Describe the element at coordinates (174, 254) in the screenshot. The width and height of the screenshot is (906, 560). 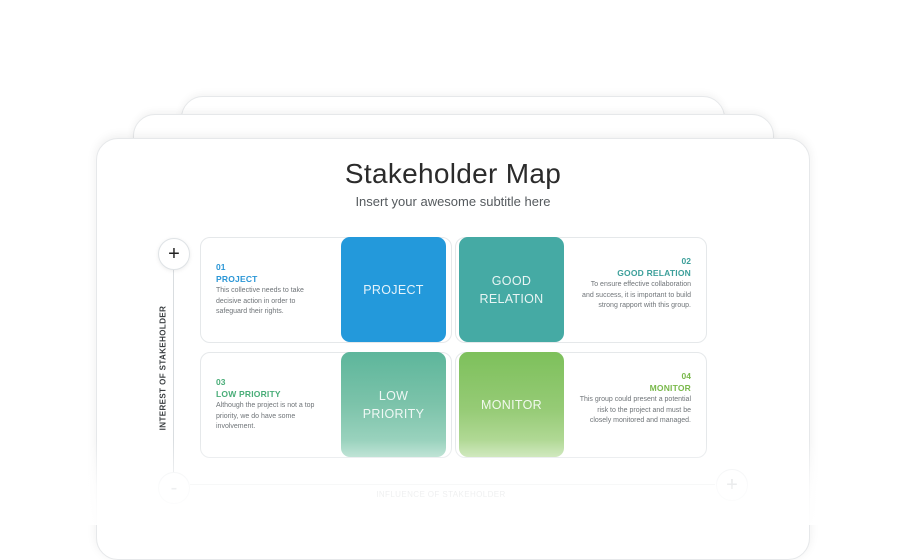
I see `plus-icon: +` at that location.